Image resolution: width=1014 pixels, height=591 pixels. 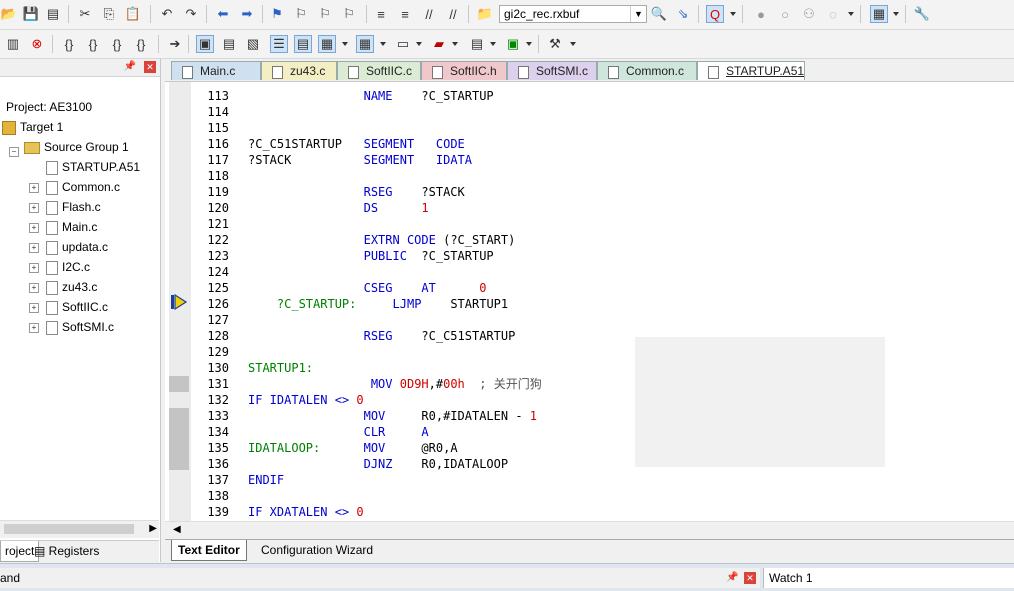 I want to click on trace-icon: ▤, so click(x=477, y=44).